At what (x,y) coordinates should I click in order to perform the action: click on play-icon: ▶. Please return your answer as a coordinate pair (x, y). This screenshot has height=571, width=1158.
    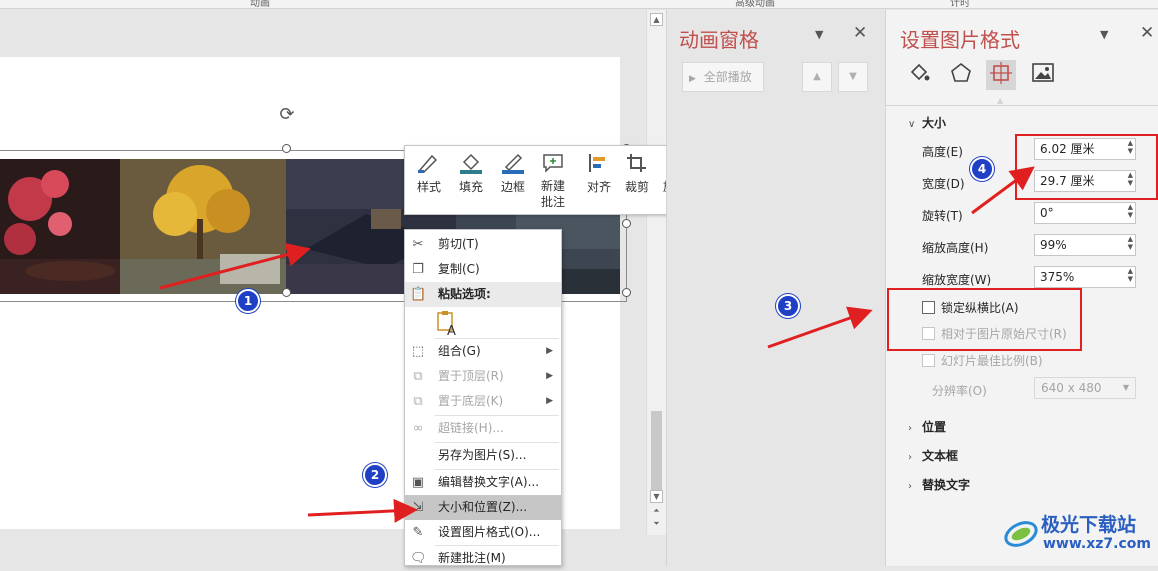
    Looking at the image, I should click on (692, 79).